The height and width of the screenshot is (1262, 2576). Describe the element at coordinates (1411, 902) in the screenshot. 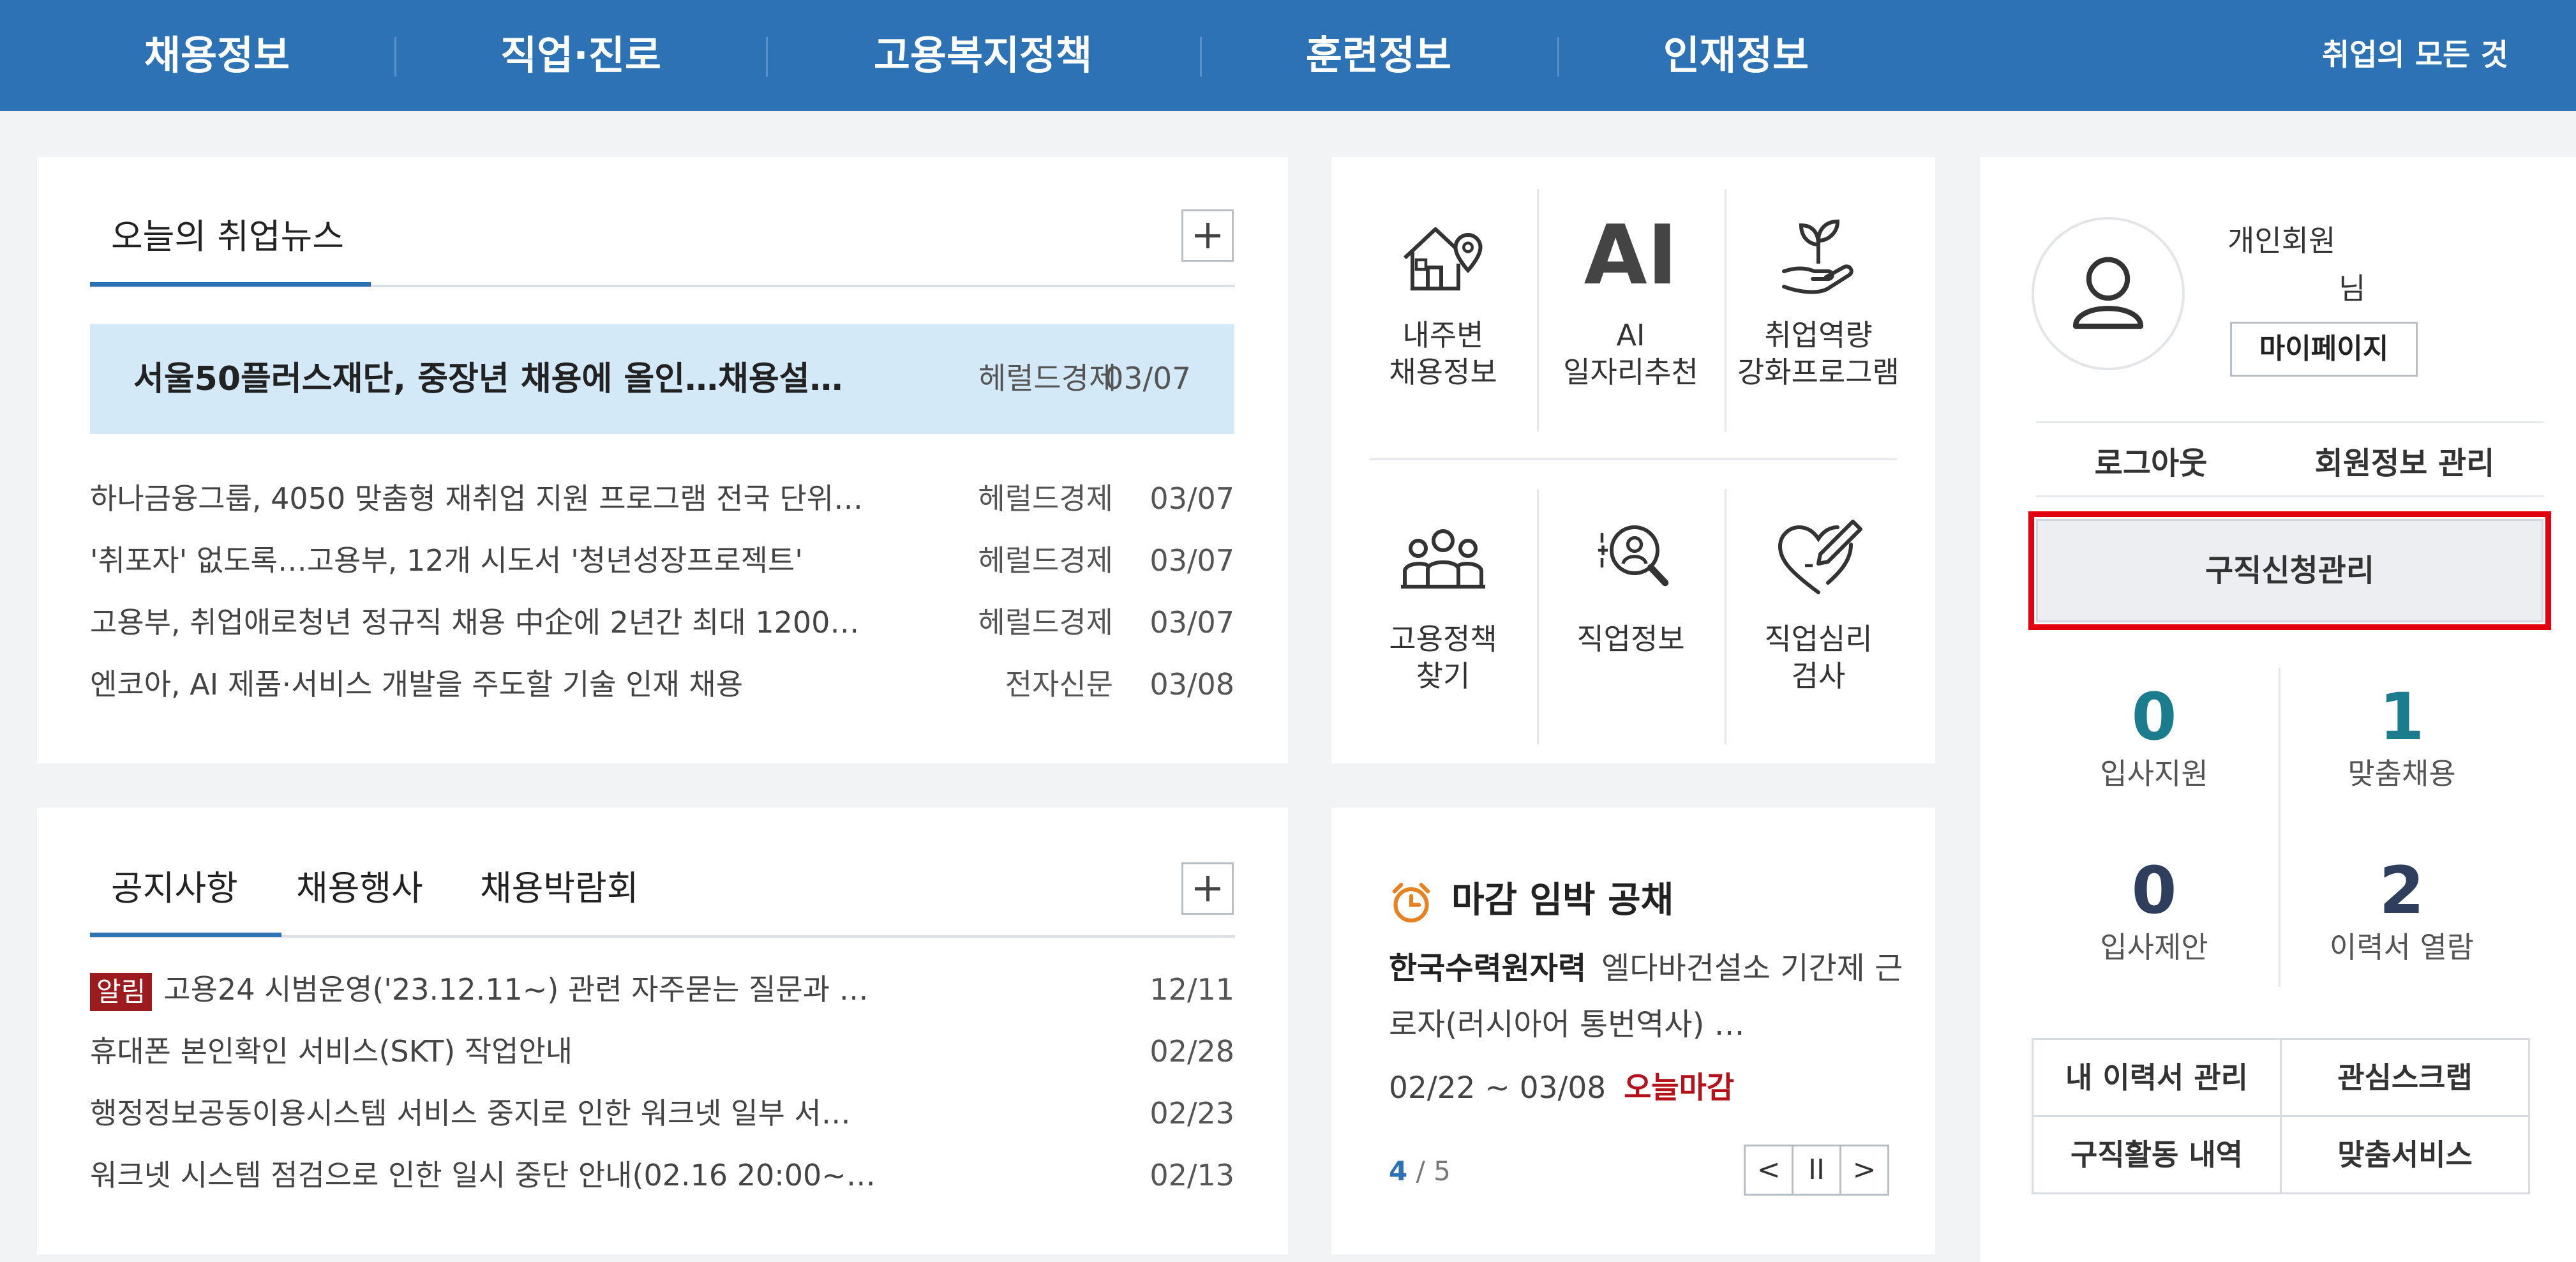

I see `alarm-clock-icon` at that location.